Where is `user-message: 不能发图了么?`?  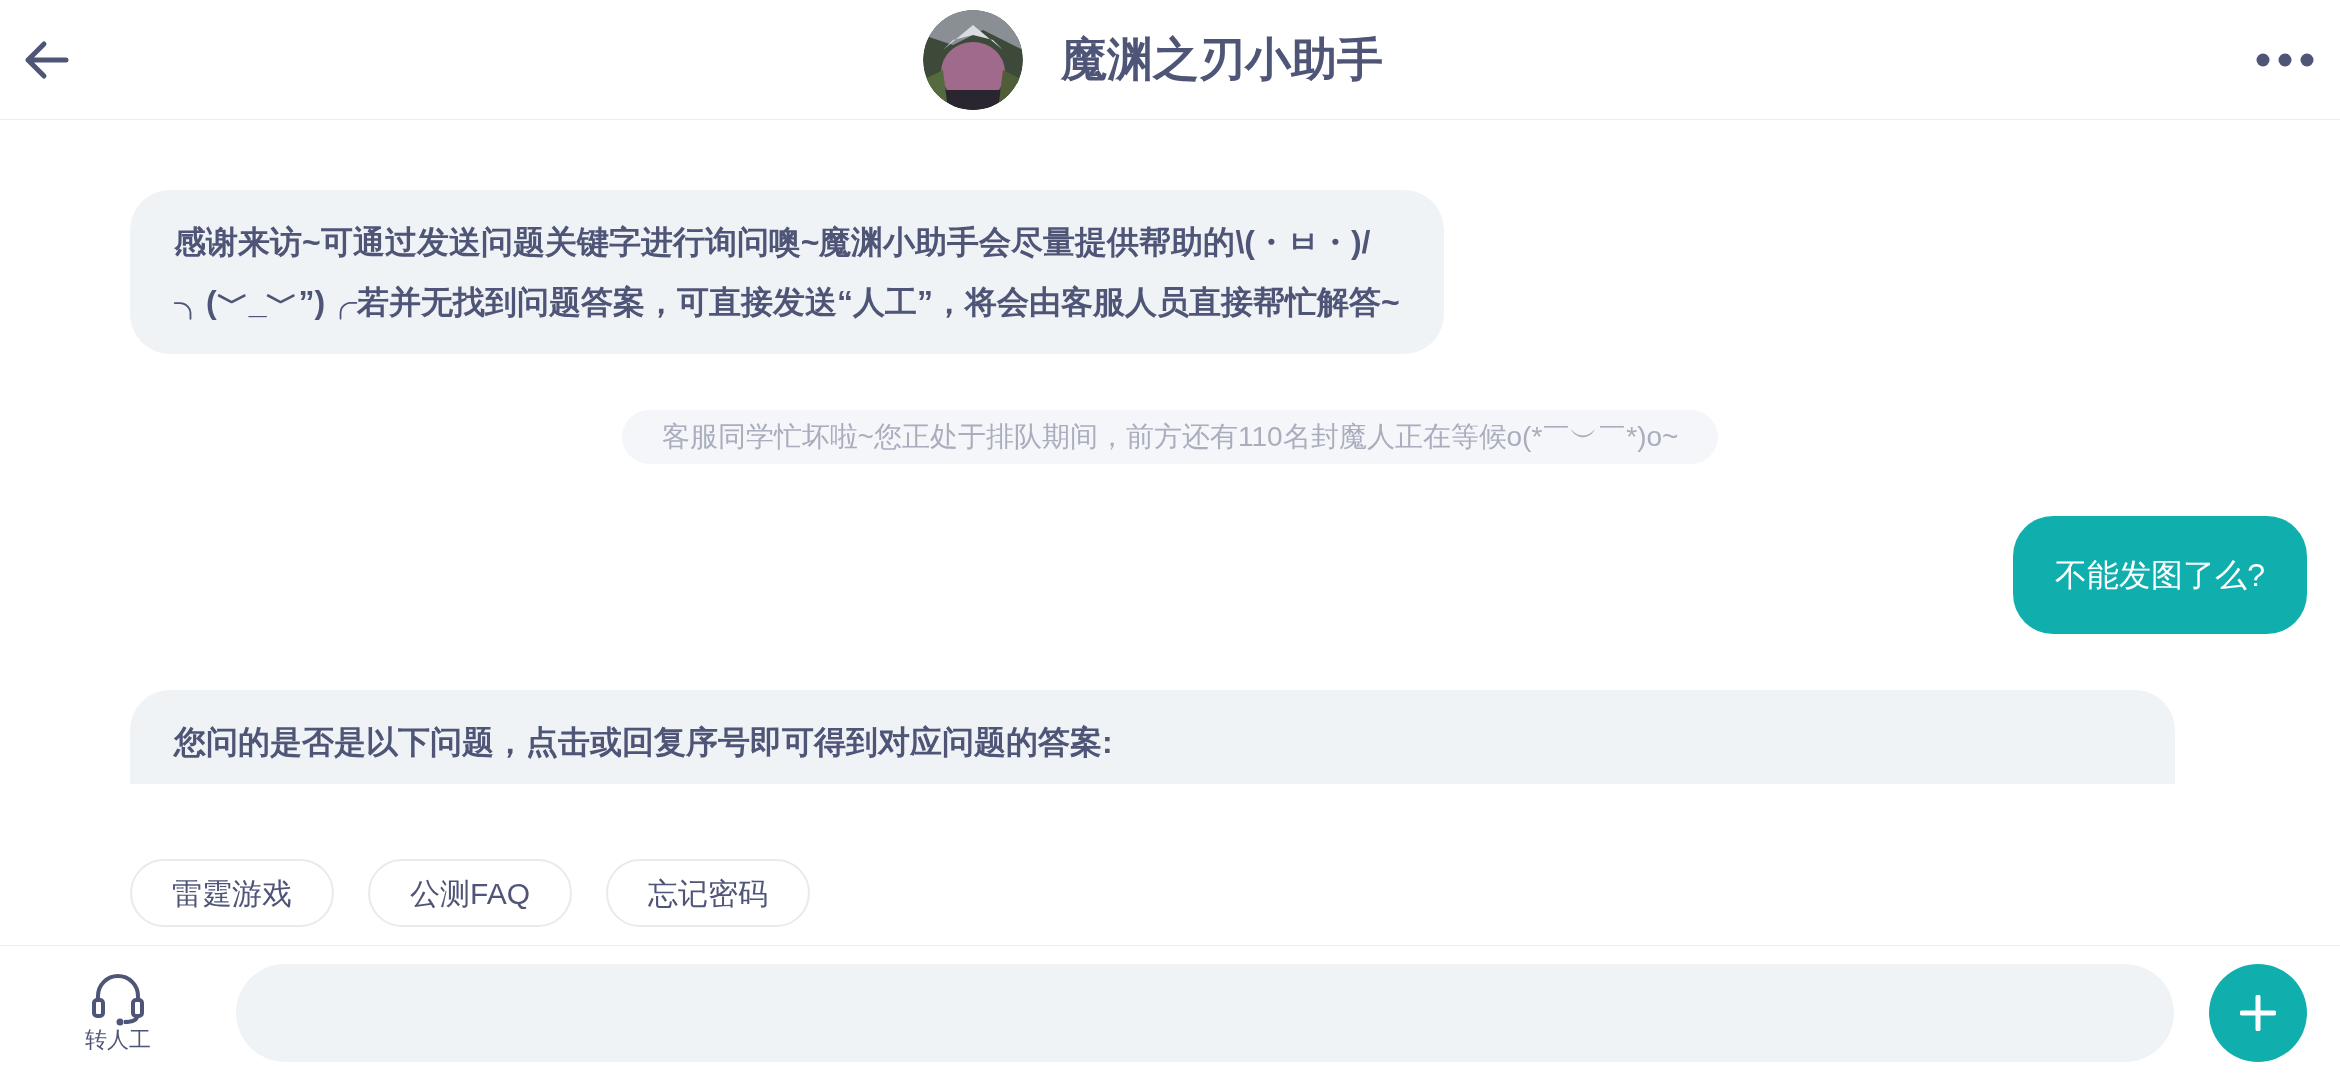 user-message: 不能发图了么? is located at coordinates (2160, 575).